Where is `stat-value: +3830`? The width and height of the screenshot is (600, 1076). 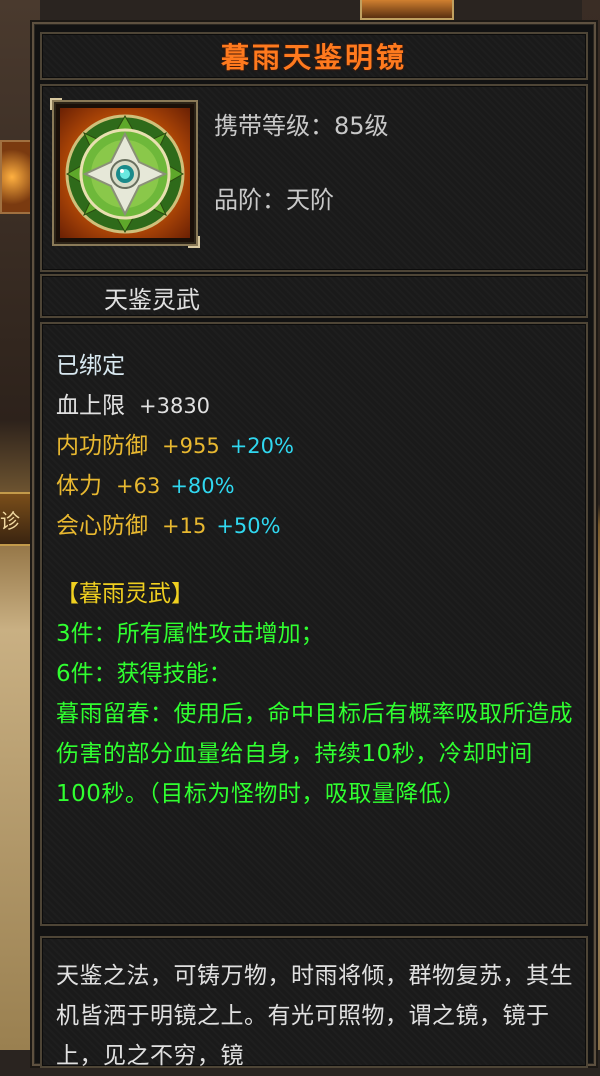 stat-value: +3830 is located at coordinates (175, 406).